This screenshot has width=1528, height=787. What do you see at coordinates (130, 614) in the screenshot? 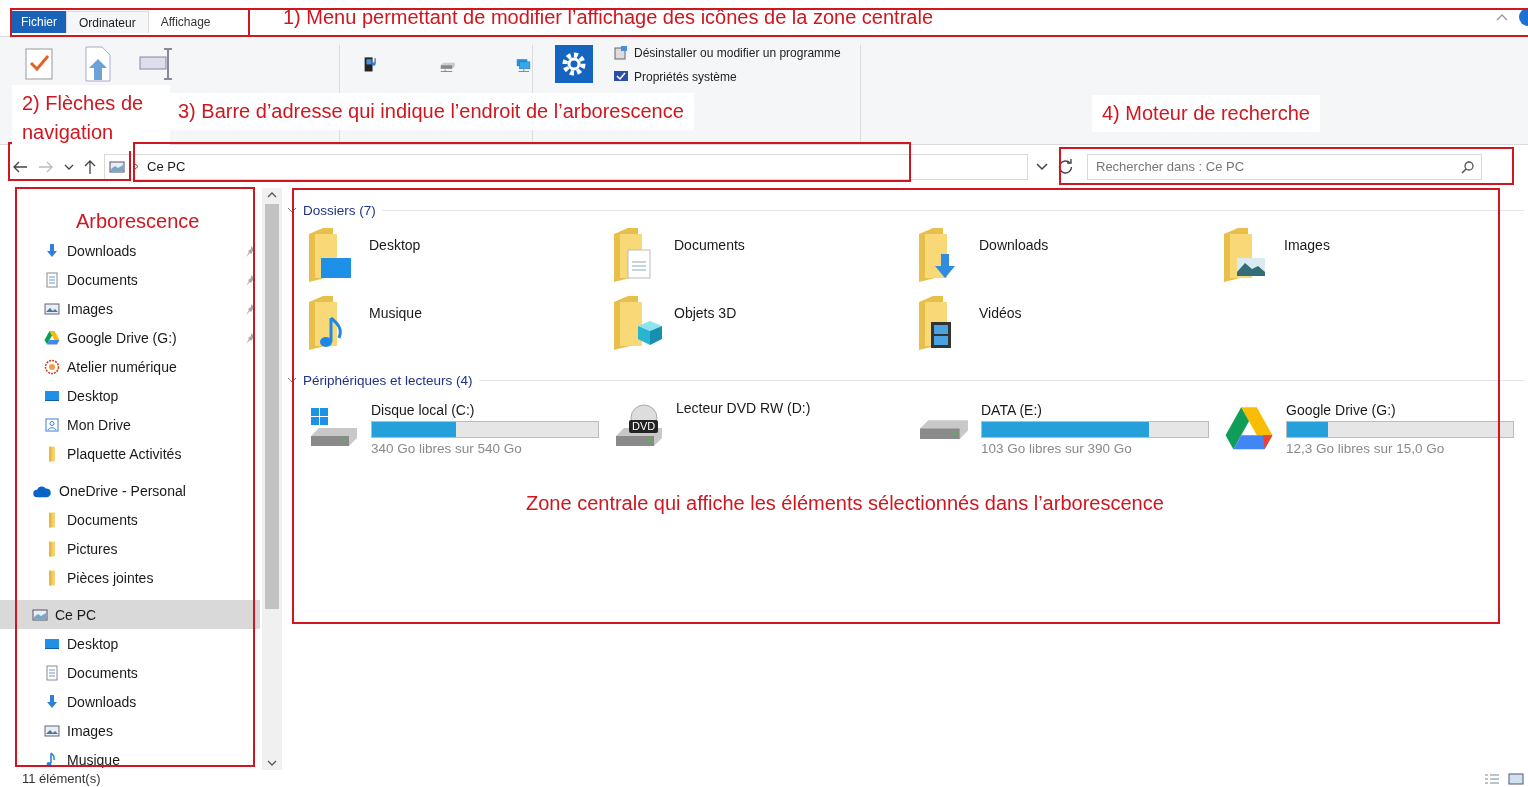
I see `sidebar-item: Ce PC` at bounding box center [130, 614].